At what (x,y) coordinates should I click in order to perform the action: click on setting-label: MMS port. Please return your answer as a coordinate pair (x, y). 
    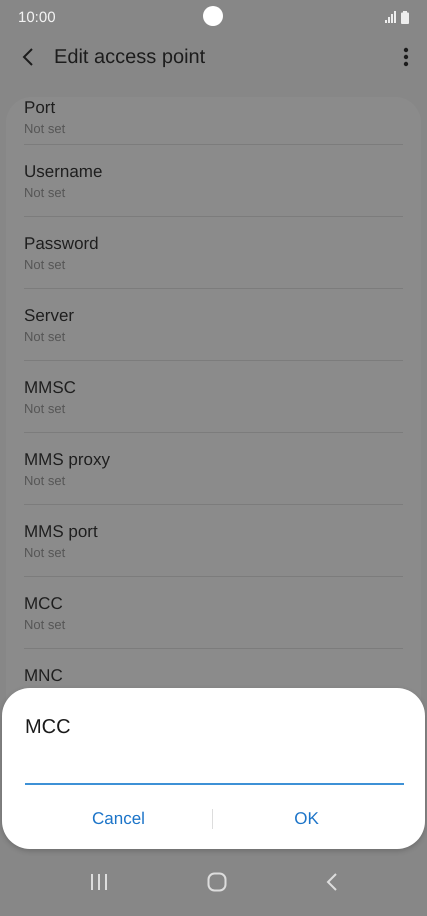
    Looking at the image, I should click on (61, 532).